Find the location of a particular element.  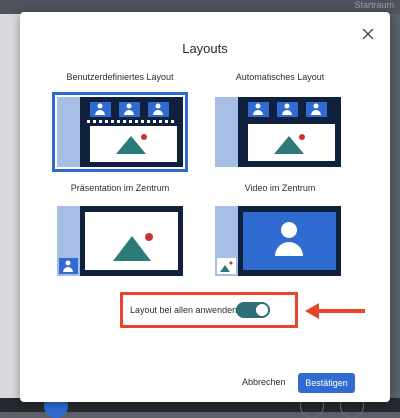

background-sidebar is located at coordinates (11, 213).